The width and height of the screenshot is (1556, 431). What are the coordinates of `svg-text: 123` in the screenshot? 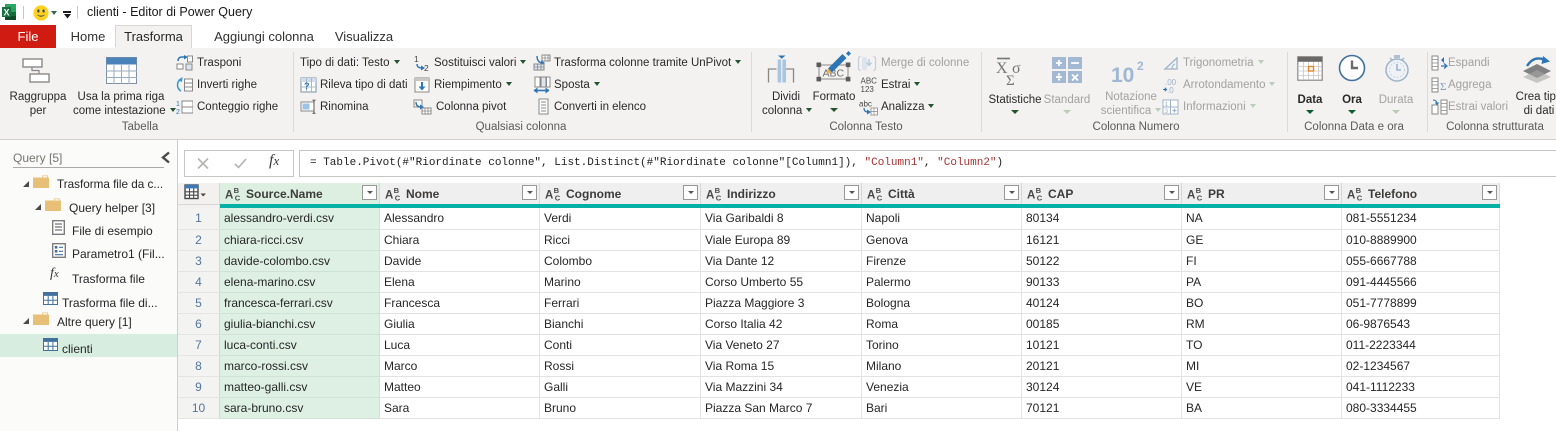 It's located at (868, 89).